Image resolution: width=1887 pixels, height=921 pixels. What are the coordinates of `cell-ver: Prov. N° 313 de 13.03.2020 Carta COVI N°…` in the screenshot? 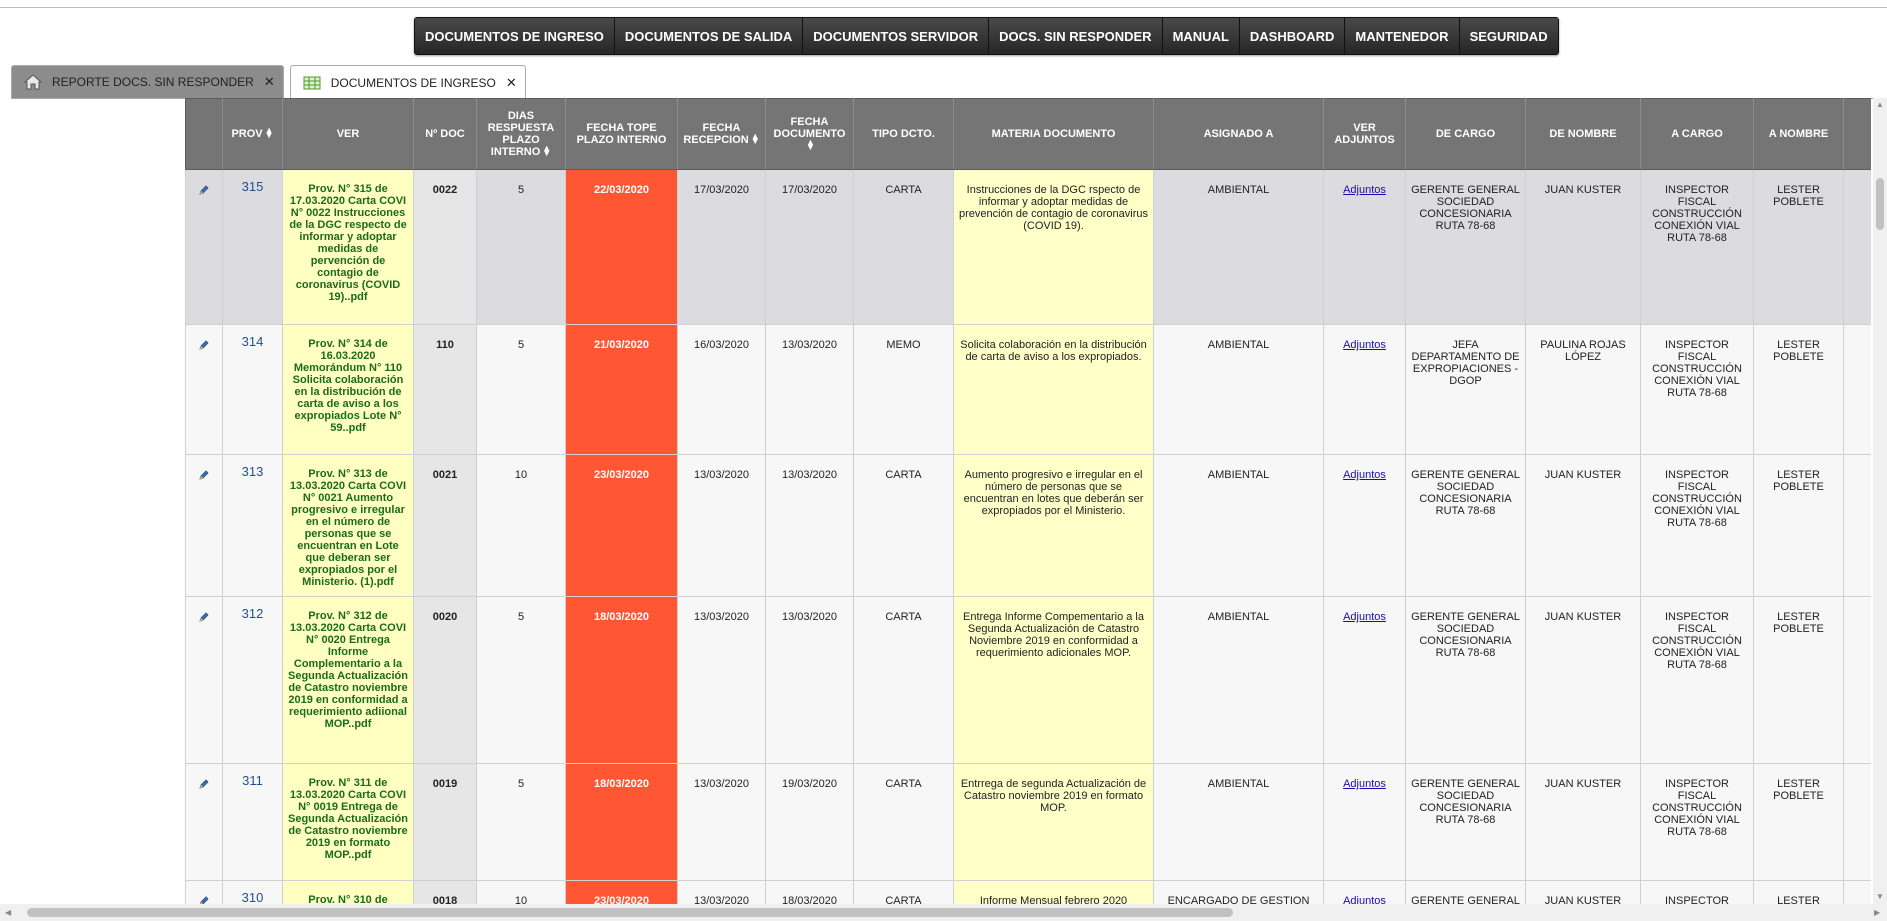 It's located at (348, 525).